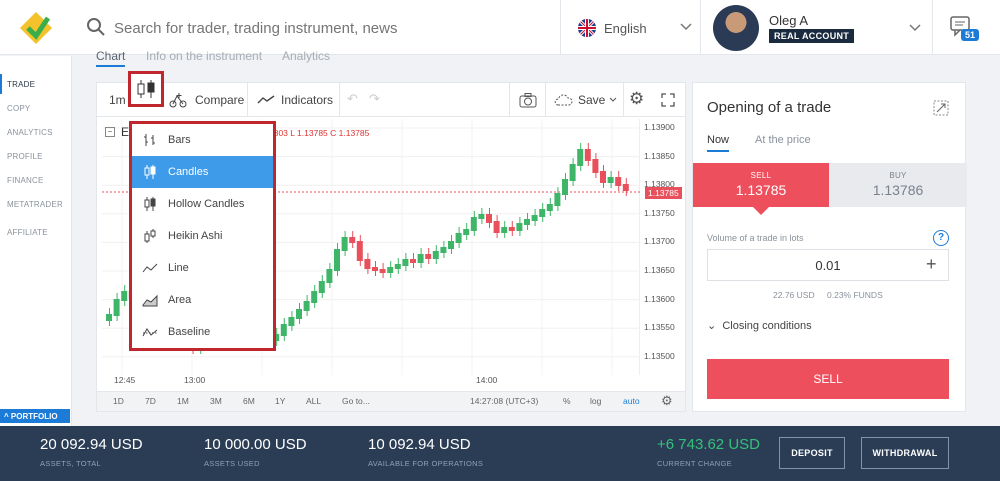 The image size is (1000, 481). I want to click on sidebar-item-profile: PROFILE, so click(25, 156).